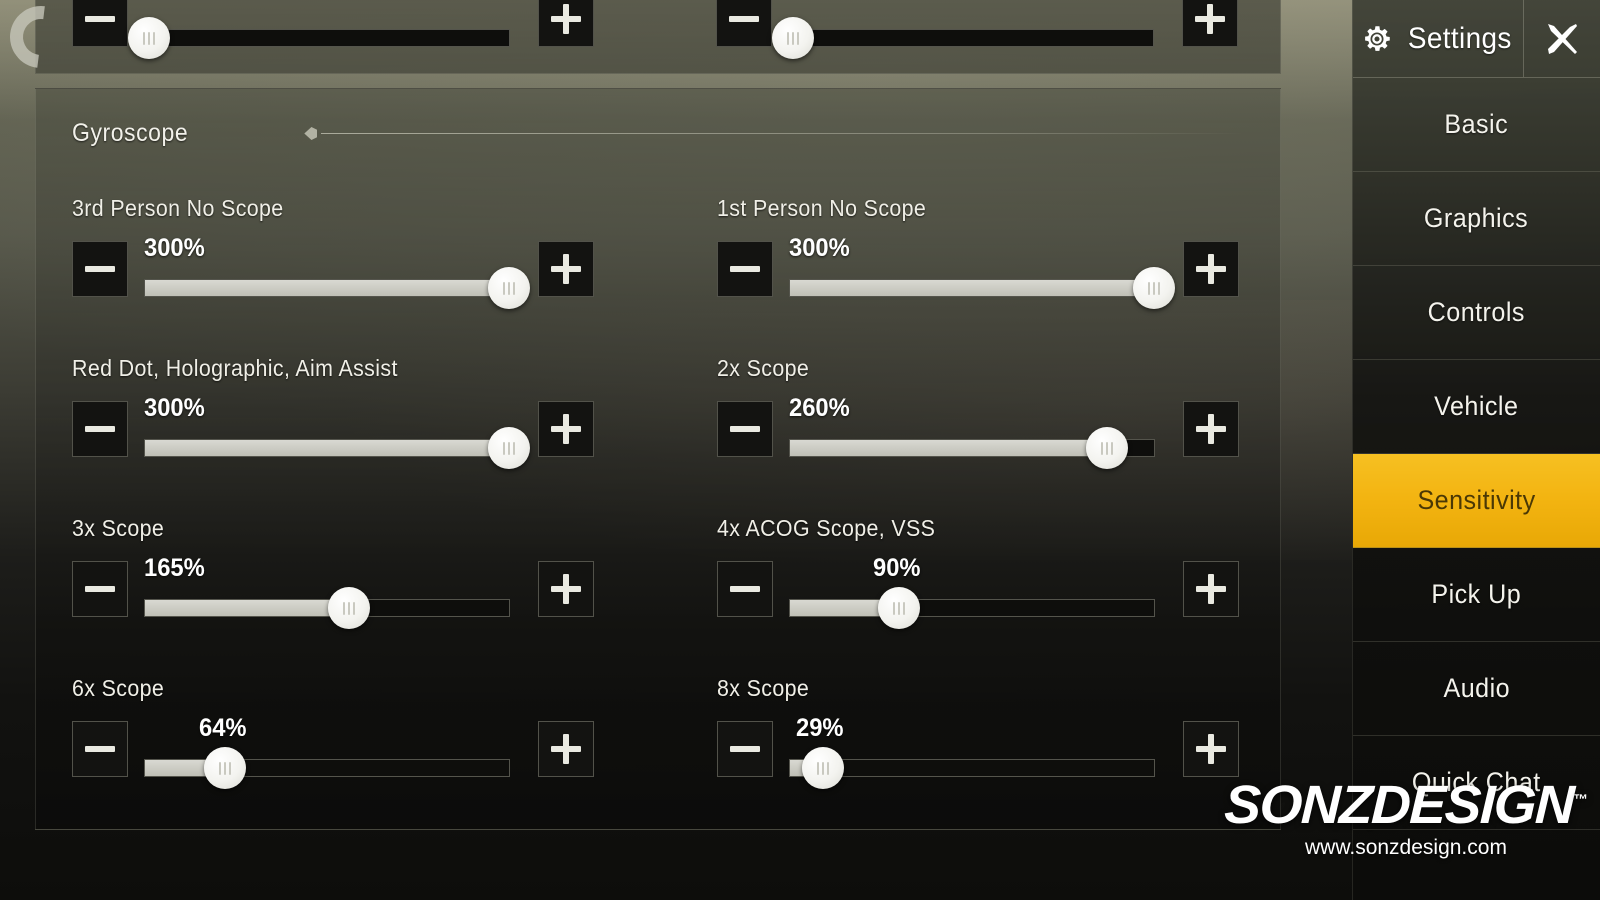 The height and width of the screenshot is (900, 1600). Describe the element at coordinates (658, 37) in the screenshot. I see `previous-section-panel` at that location.